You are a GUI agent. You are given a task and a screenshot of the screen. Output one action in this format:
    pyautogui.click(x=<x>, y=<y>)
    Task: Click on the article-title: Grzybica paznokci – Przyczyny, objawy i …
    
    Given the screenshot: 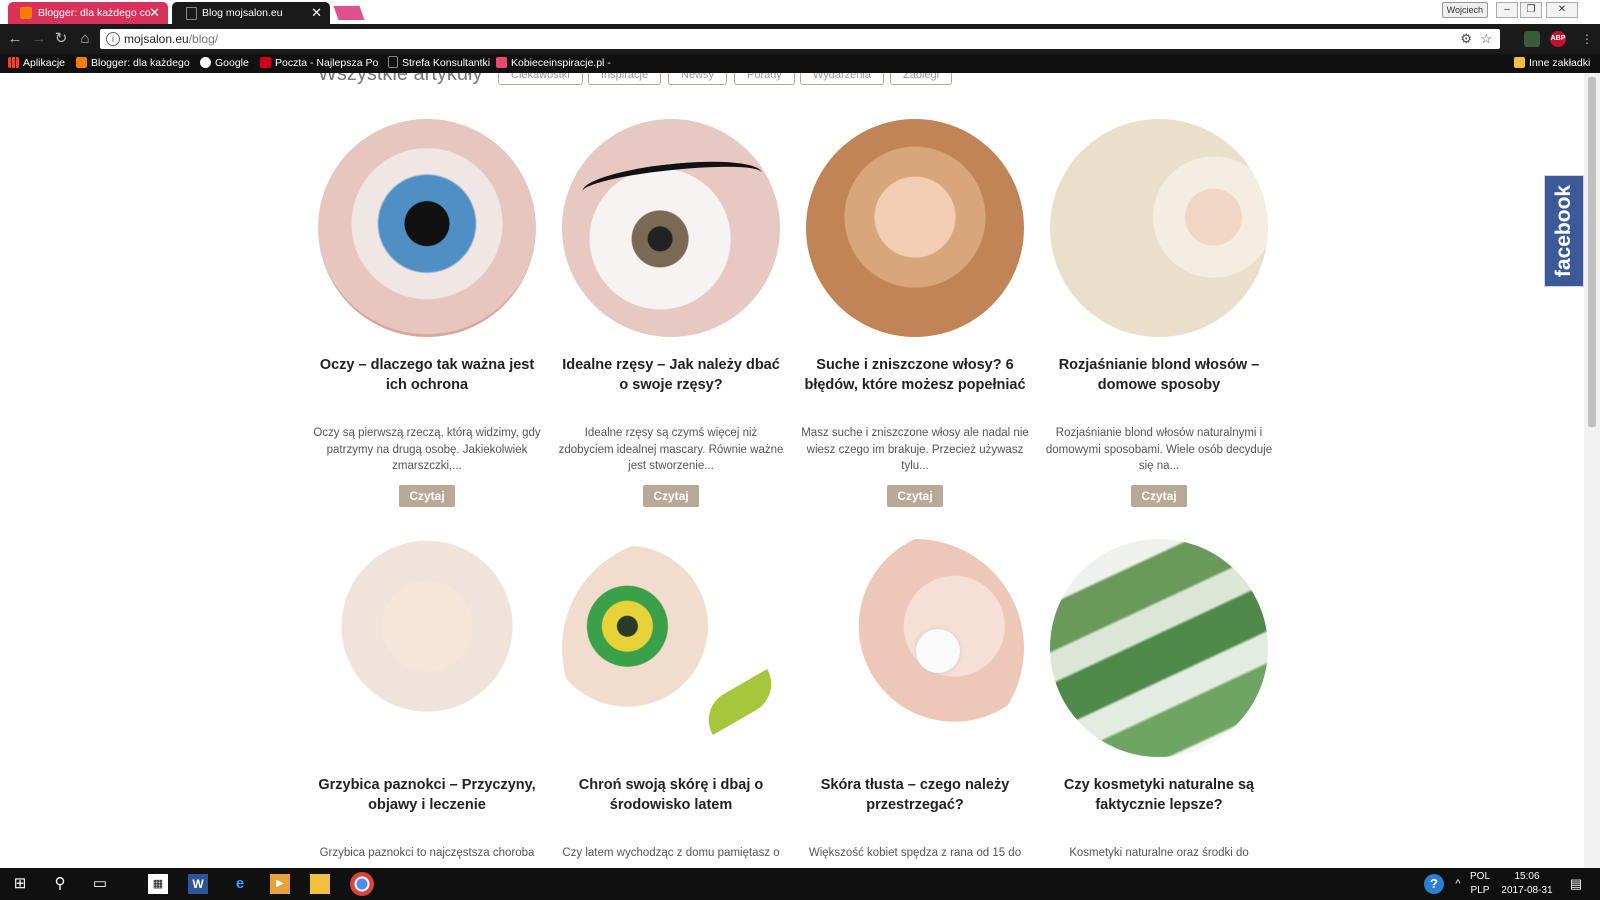 What is the action you would take?
    pyautogui.click(x=427, y=795)
    